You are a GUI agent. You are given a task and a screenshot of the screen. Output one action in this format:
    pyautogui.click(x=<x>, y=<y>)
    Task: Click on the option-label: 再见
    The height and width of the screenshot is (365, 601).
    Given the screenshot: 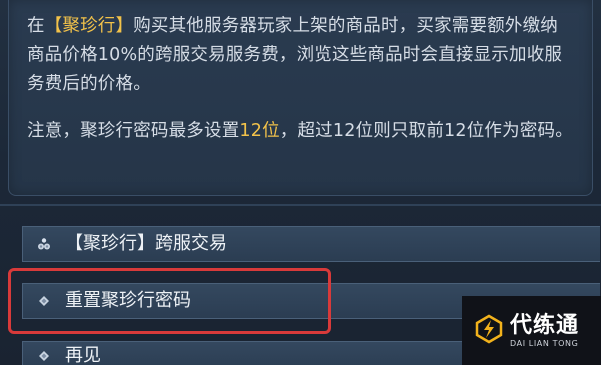 What is the action you would take?
    pyautogui.click(x=83, y=355)
    